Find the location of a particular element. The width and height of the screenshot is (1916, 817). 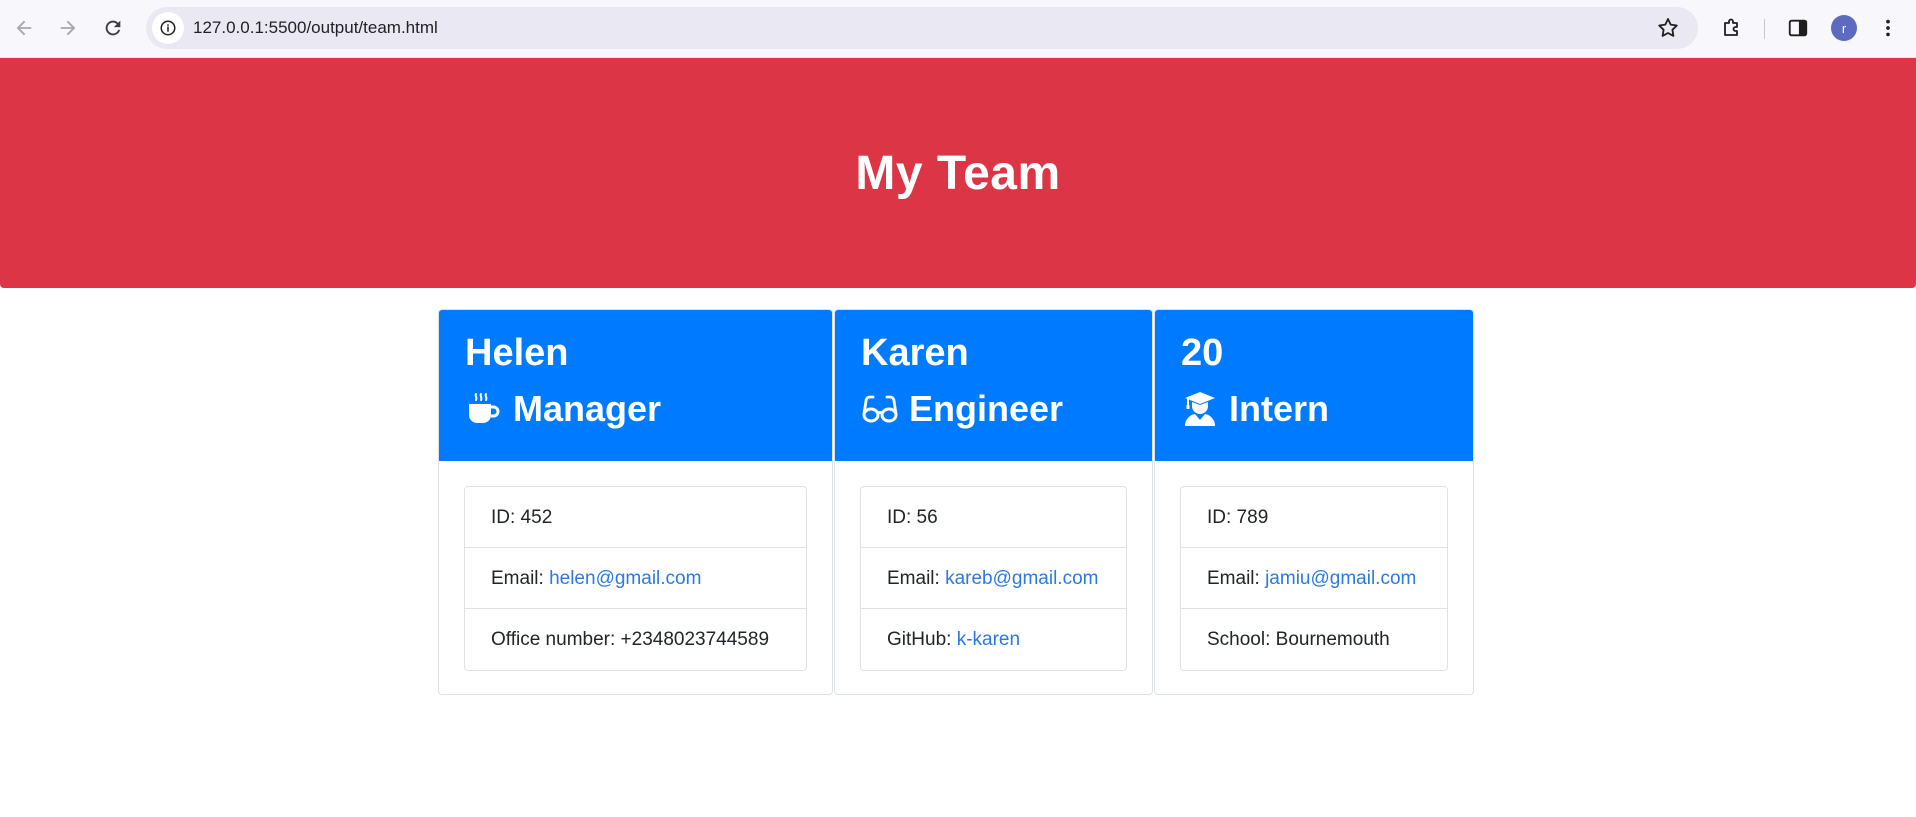

more-vert-icon is located at coordinates (1888, 28).